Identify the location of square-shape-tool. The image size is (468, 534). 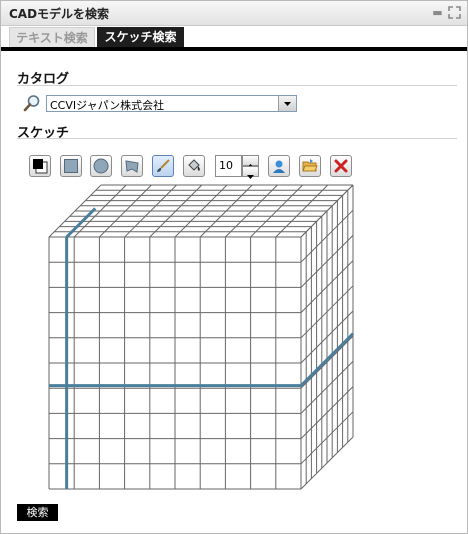
(71, 166).